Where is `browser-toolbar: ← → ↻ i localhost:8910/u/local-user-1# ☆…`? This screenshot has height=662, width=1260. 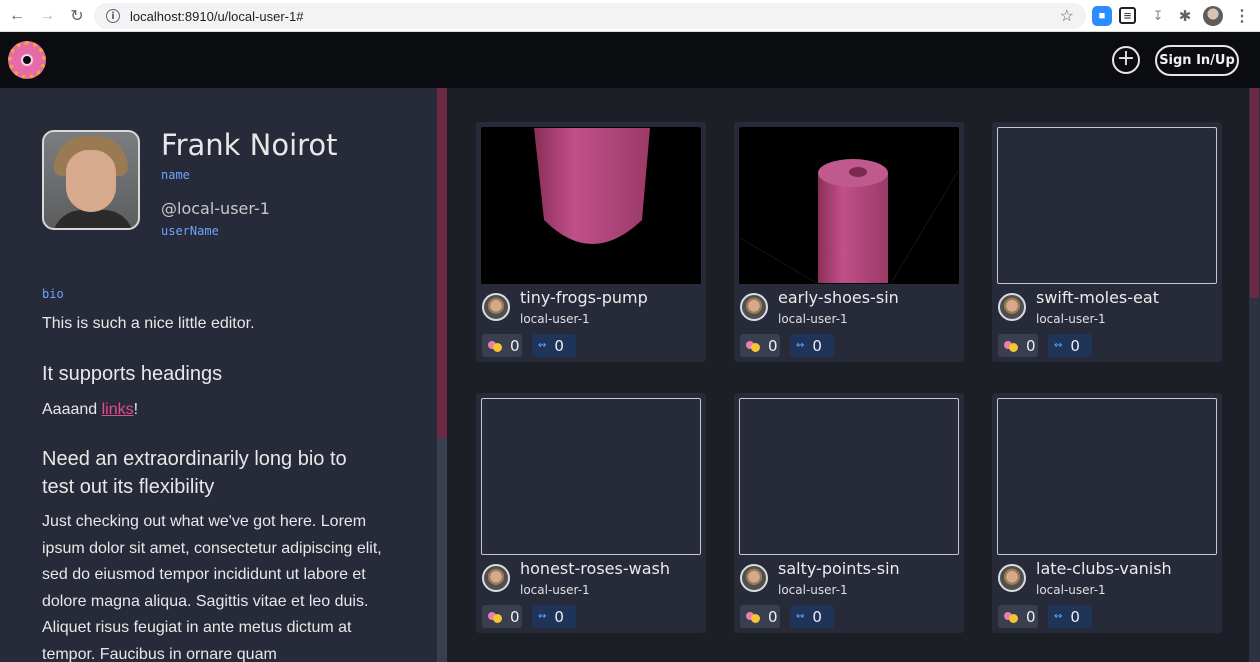 browser-toolbar: ← → ↻ i localhost:8910/u/local-user-1# ☆… is located at coordinates (630, 16).